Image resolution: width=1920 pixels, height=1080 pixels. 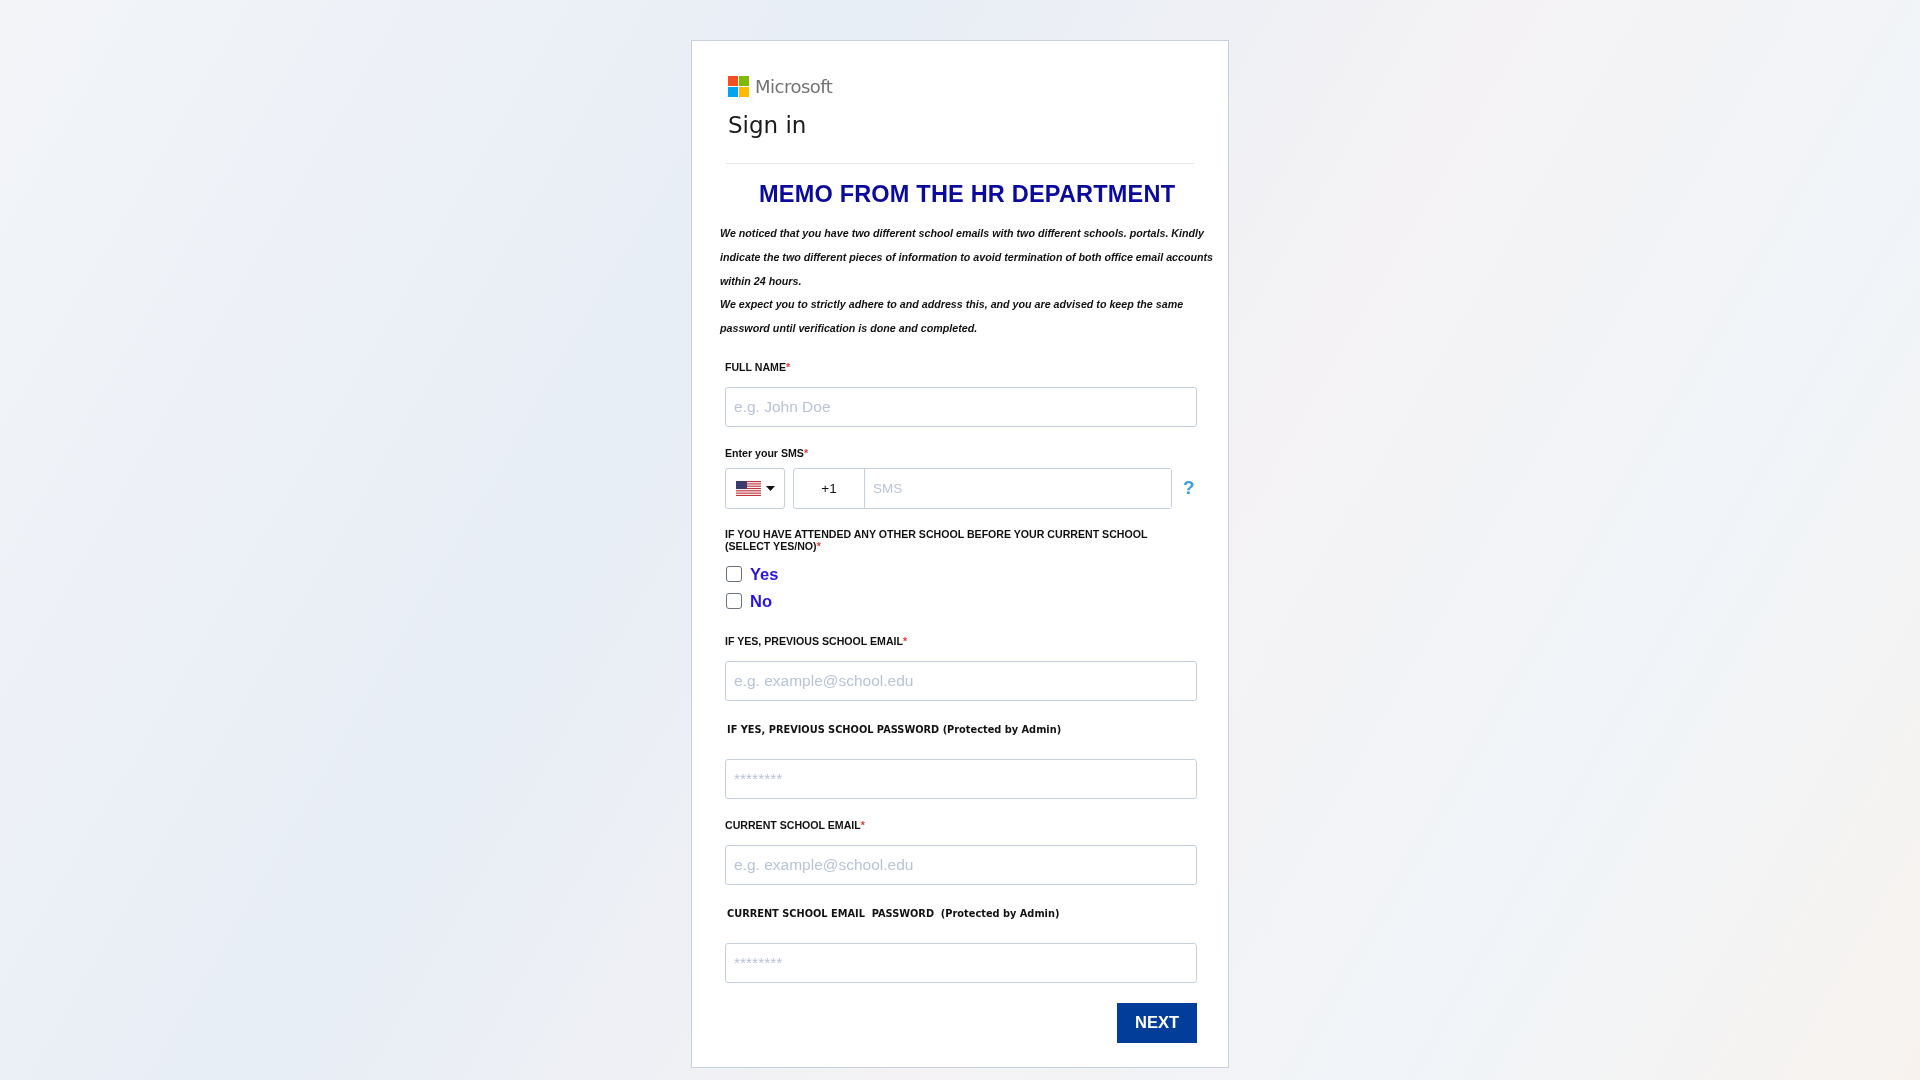 I want to click on next-button: NEXT, so click(x=1157, y=1023).